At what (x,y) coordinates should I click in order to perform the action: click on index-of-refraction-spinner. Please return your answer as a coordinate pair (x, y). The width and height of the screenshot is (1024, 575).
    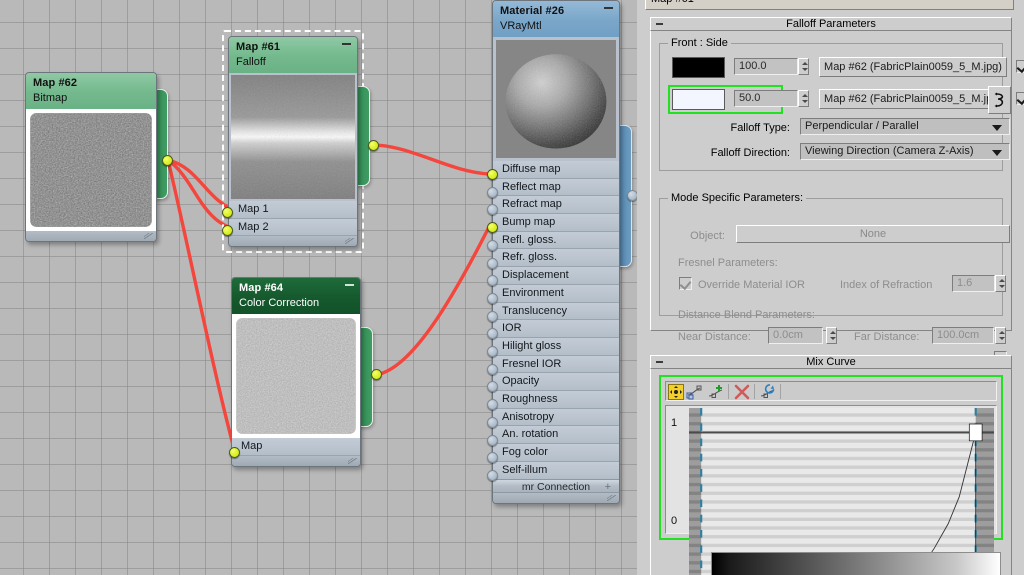
    Looking at the image, I should click on (1000, 283).